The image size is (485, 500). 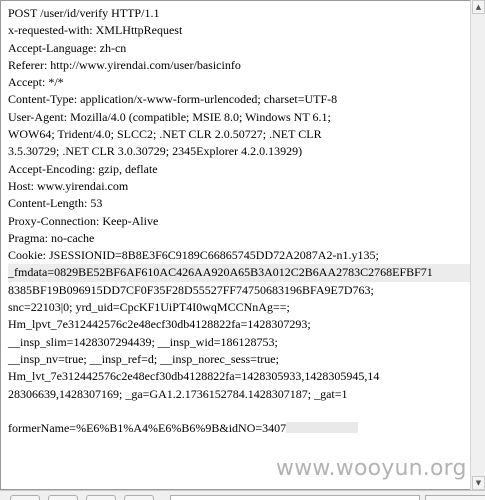 What do you see at coordinates (147, 428) in the screenshot?
I see `request-body-text: formerName=%E6%B1%A4%E6%B6%9B&idNO=3407` at bounding box center [147, 428].